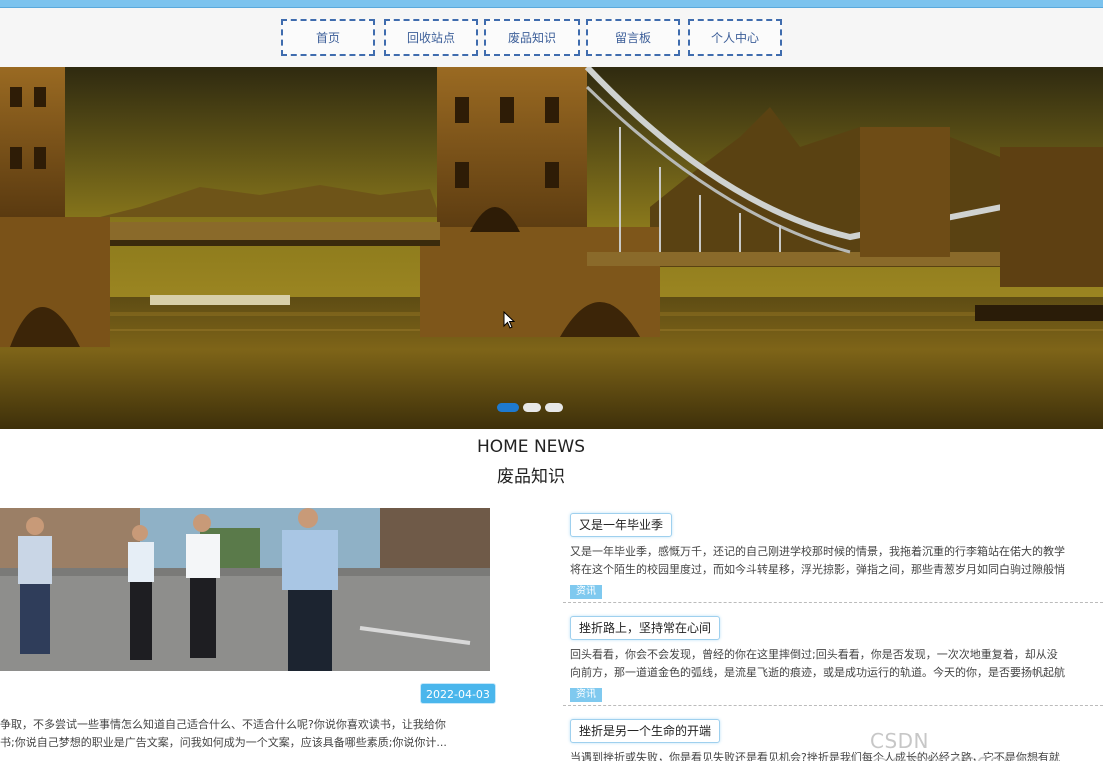  Describe the element at coordinates (531, 447) in the screenshot. I see `section-title-en: HOME NEWS` at that location.